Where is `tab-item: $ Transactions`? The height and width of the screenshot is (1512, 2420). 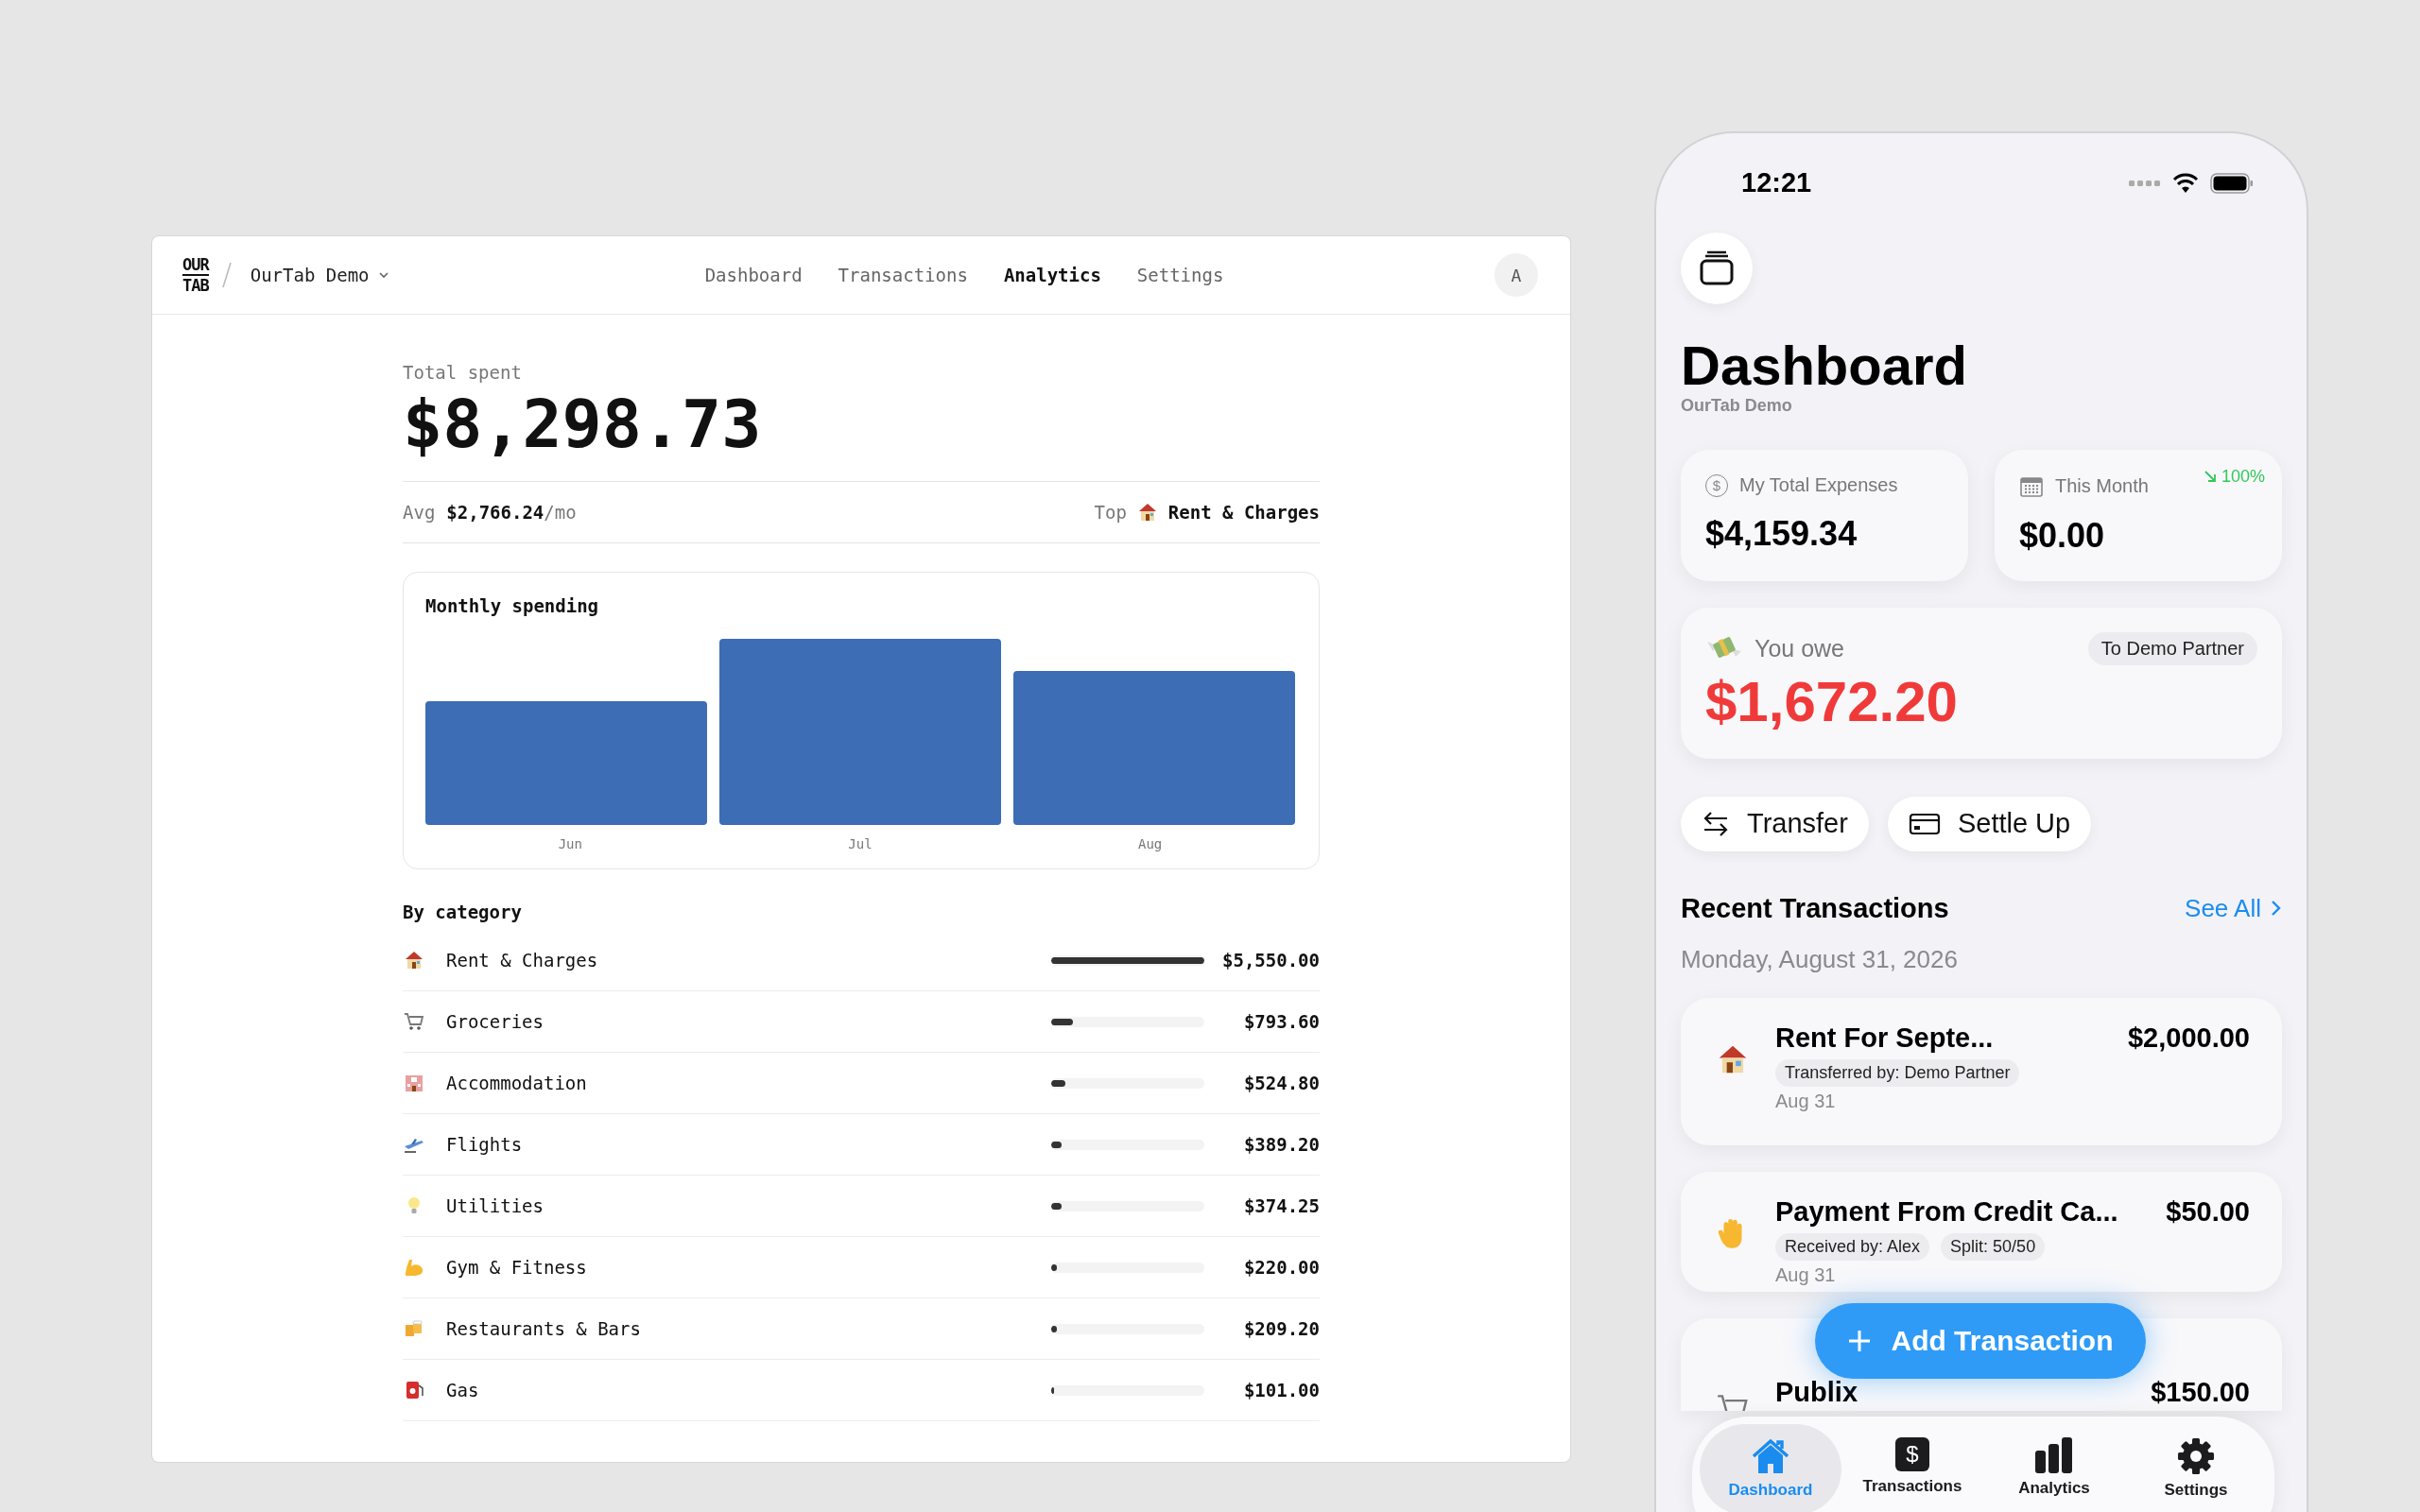
tab-item: $ Transactions is located at coordinates (1912, 1468).